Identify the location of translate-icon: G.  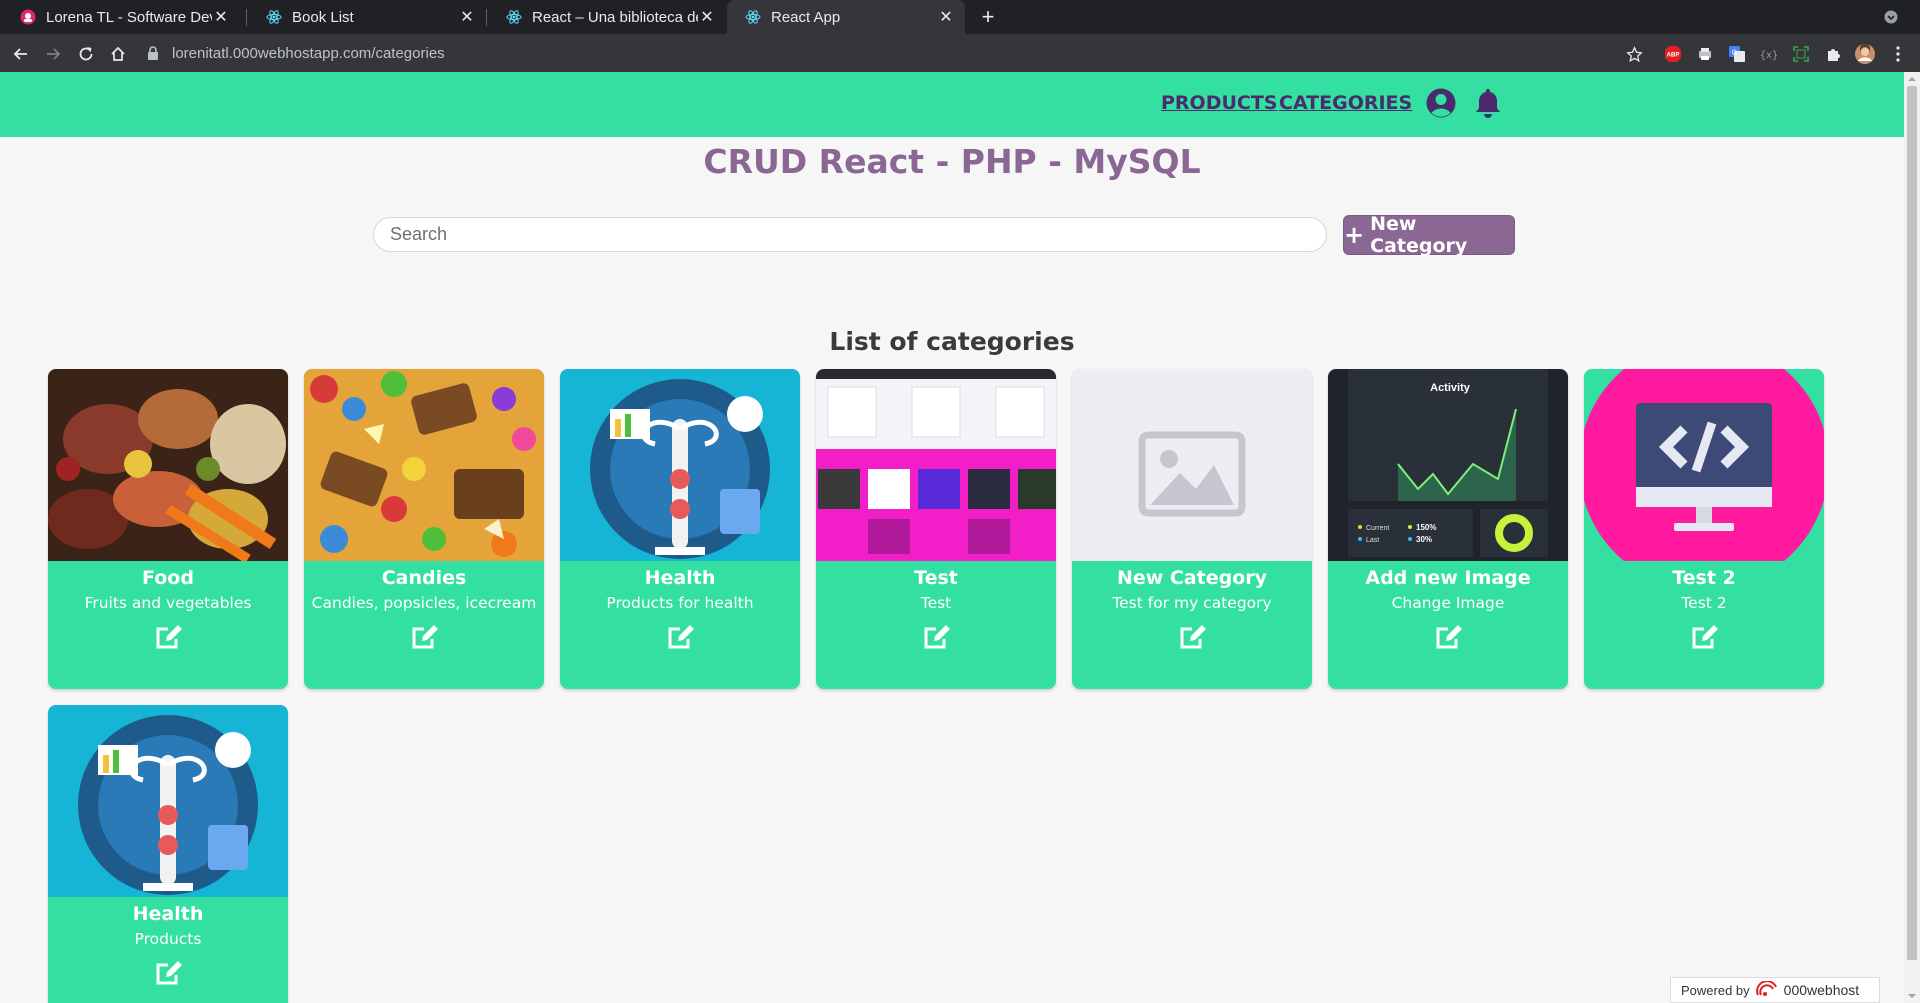
(1737, 54).